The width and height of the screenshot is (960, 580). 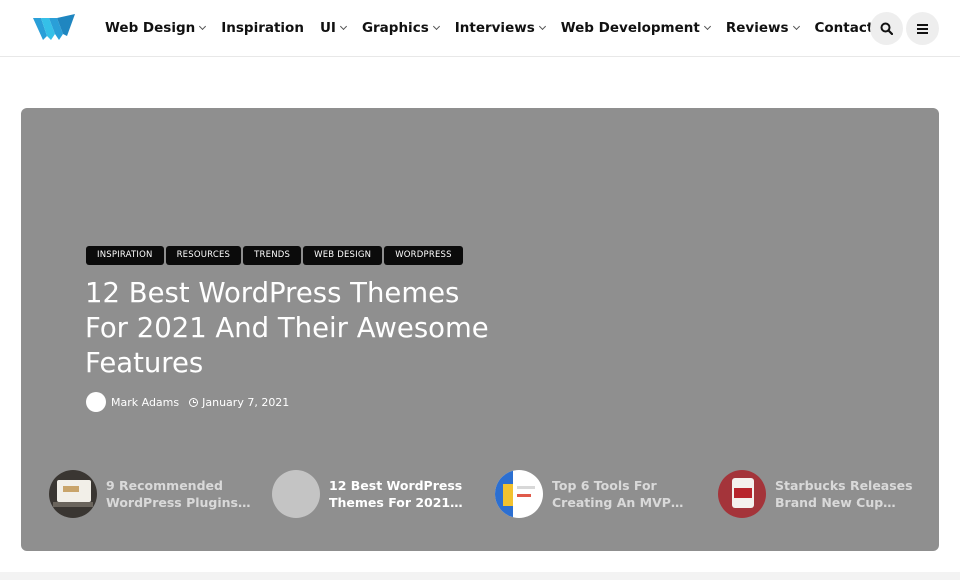 What do you see at coordinates (742, 494) in the screenshot?
I see `related-thumbnail-cup` at bounding box center [742, 494].